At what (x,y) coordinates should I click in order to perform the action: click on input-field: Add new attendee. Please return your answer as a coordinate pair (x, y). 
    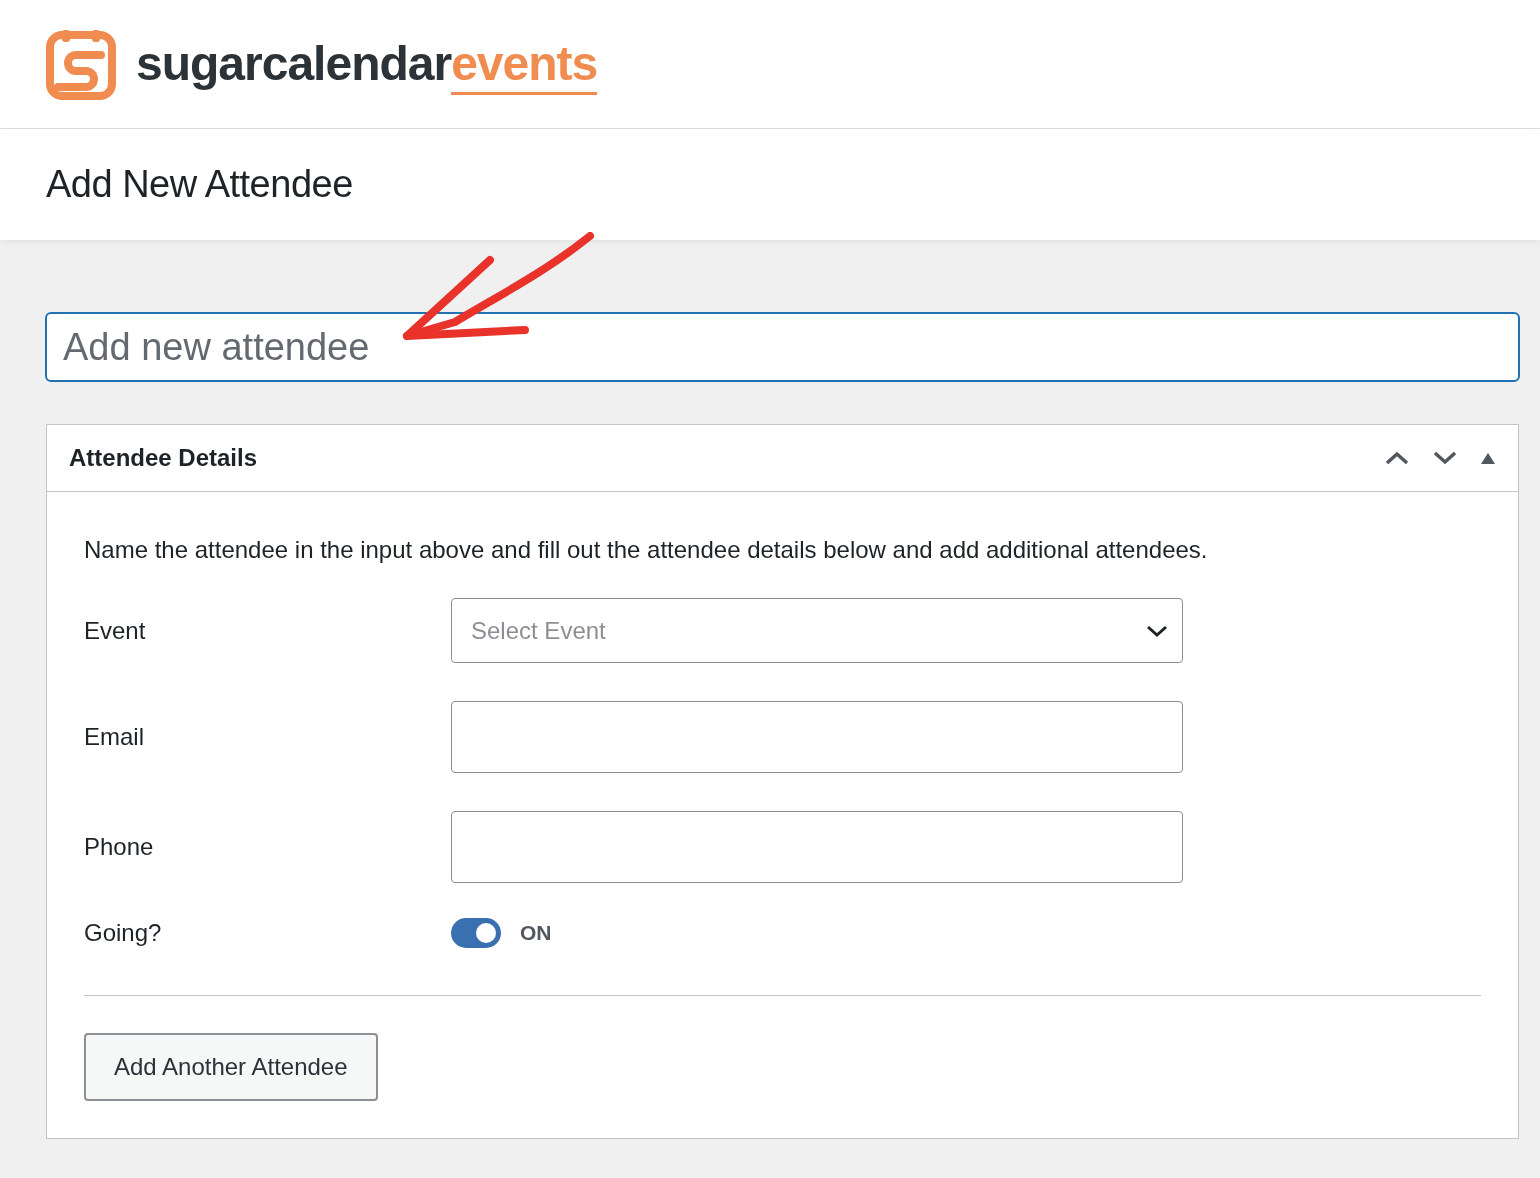
    Looking at the image, I should click on (782, 347).